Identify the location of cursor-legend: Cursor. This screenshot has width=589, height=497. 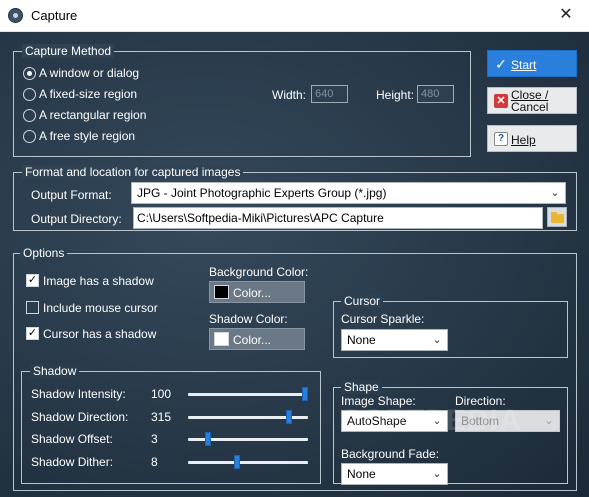
(362, 301).